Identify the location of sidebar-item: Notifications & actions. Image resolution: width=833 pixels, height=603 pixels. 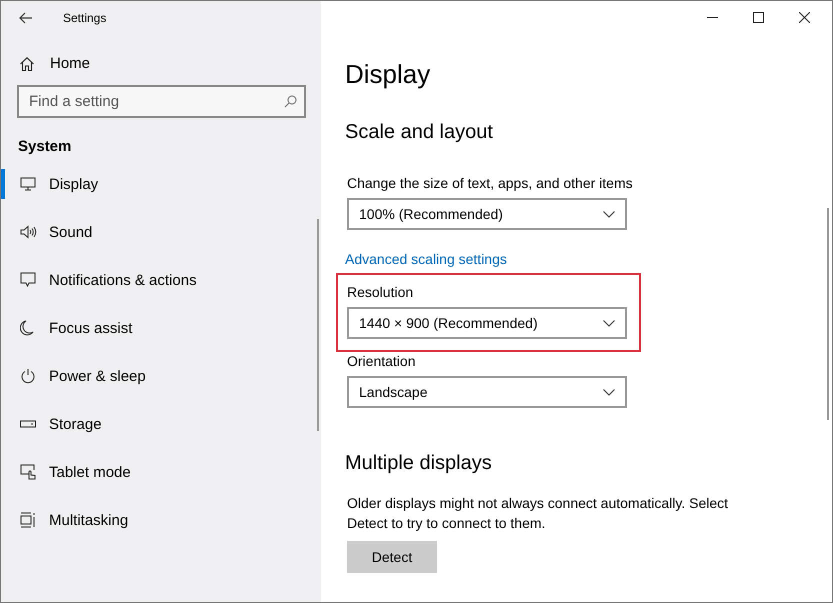
(161, 280).